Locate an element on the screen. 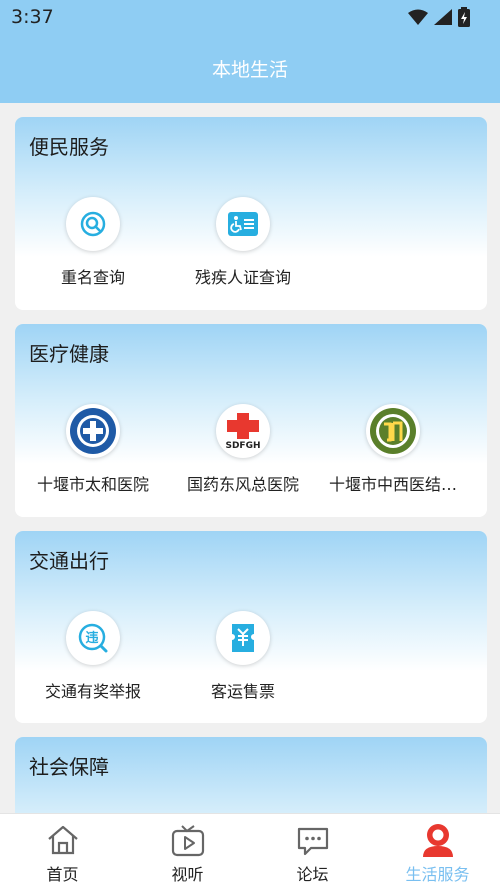 This screenshot has width=500, height=889. app-header: 3:37 本地生活 is located at coordinates (250, 51).